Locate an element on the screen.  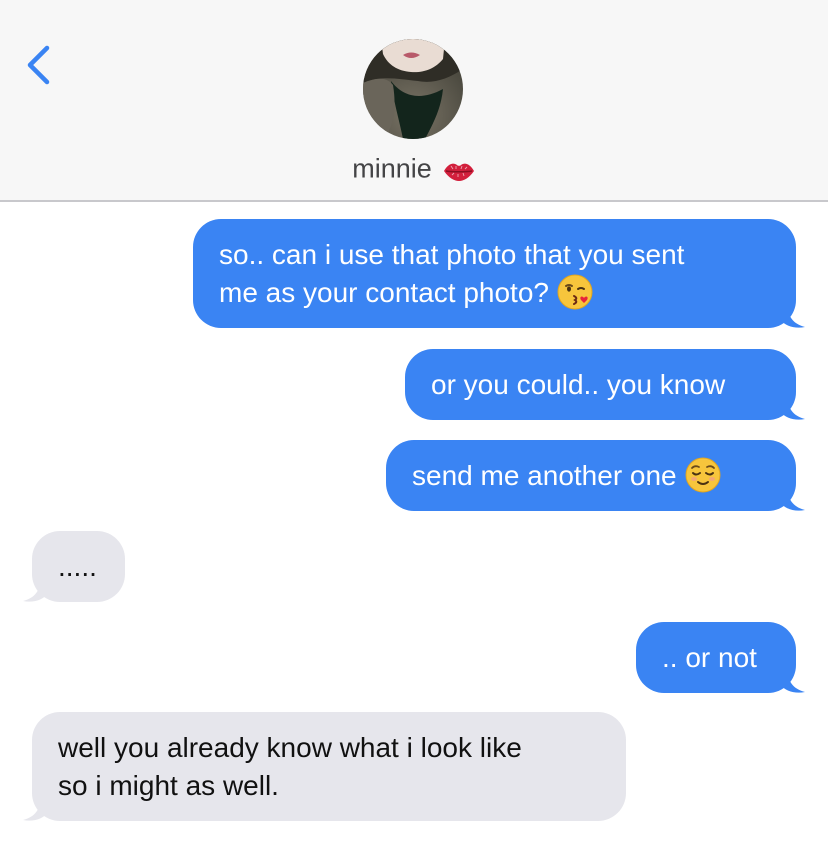
message-line: or you could.. you know is located at coordinates (578, 384).